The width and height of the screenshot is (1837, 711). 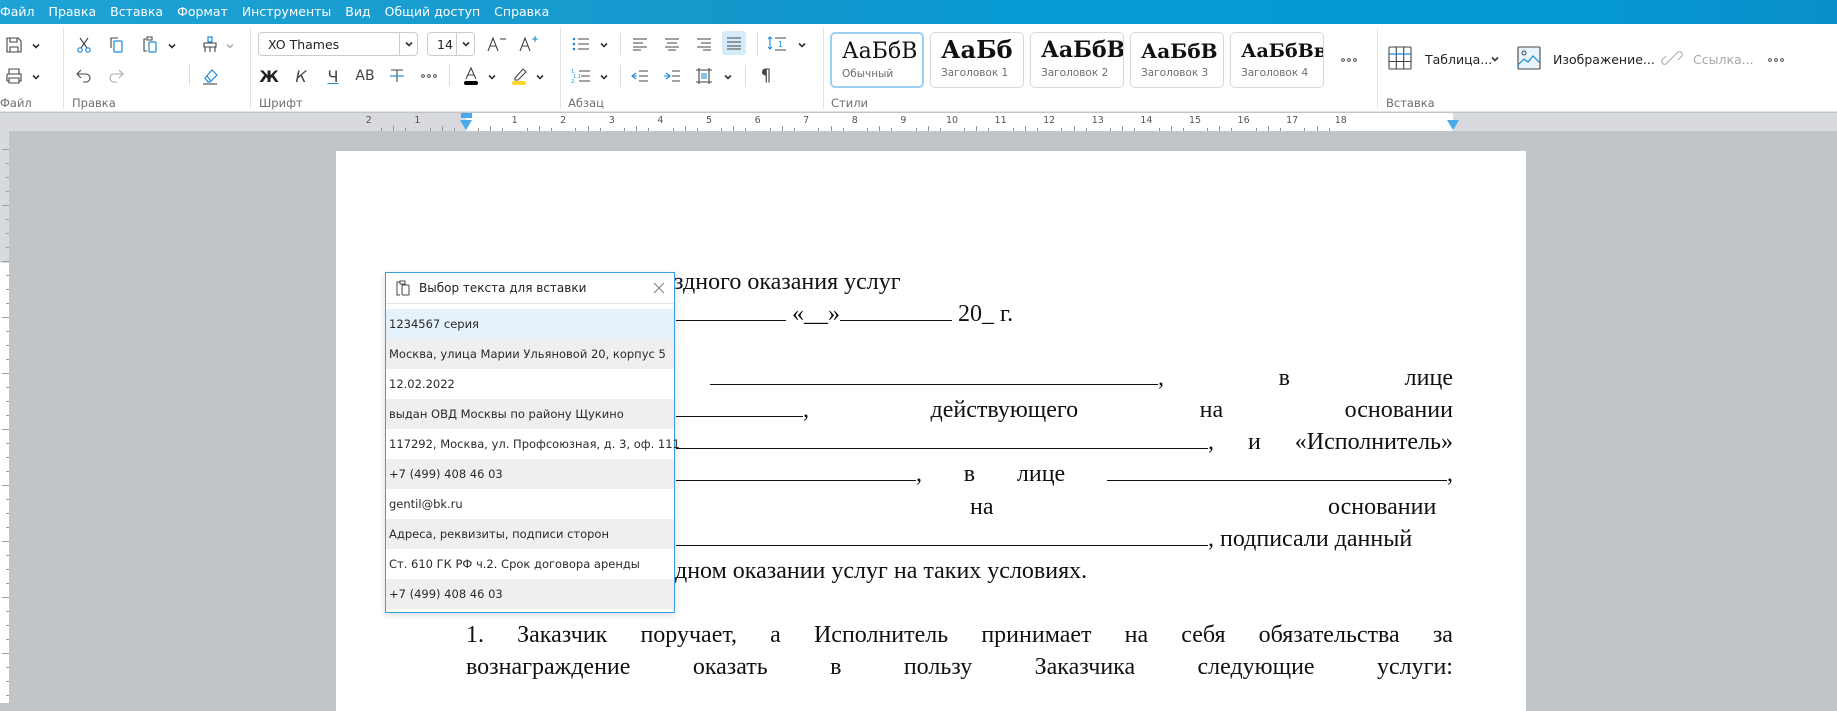 I want to click on menu-help: Справка, so click(x=521, y=12).